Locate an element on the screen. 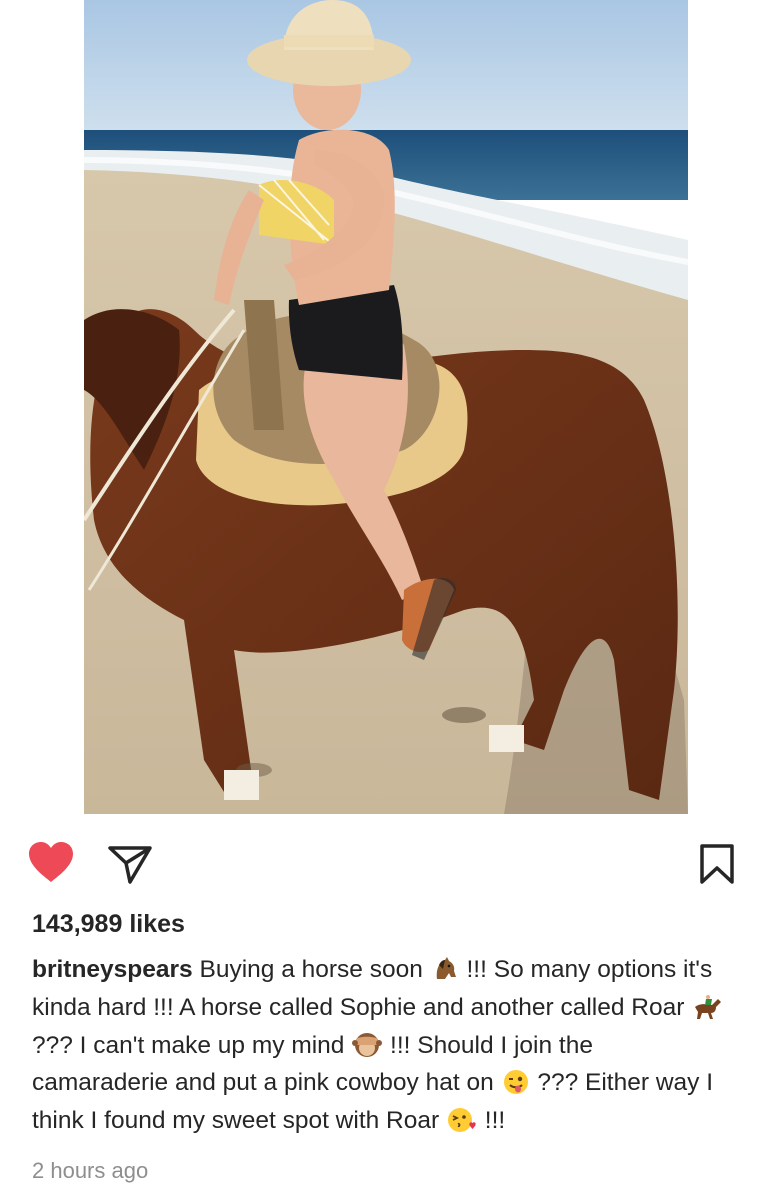 The height and width of the screenshot is (1200, 771). save-button is located at coordinates (717, 863).